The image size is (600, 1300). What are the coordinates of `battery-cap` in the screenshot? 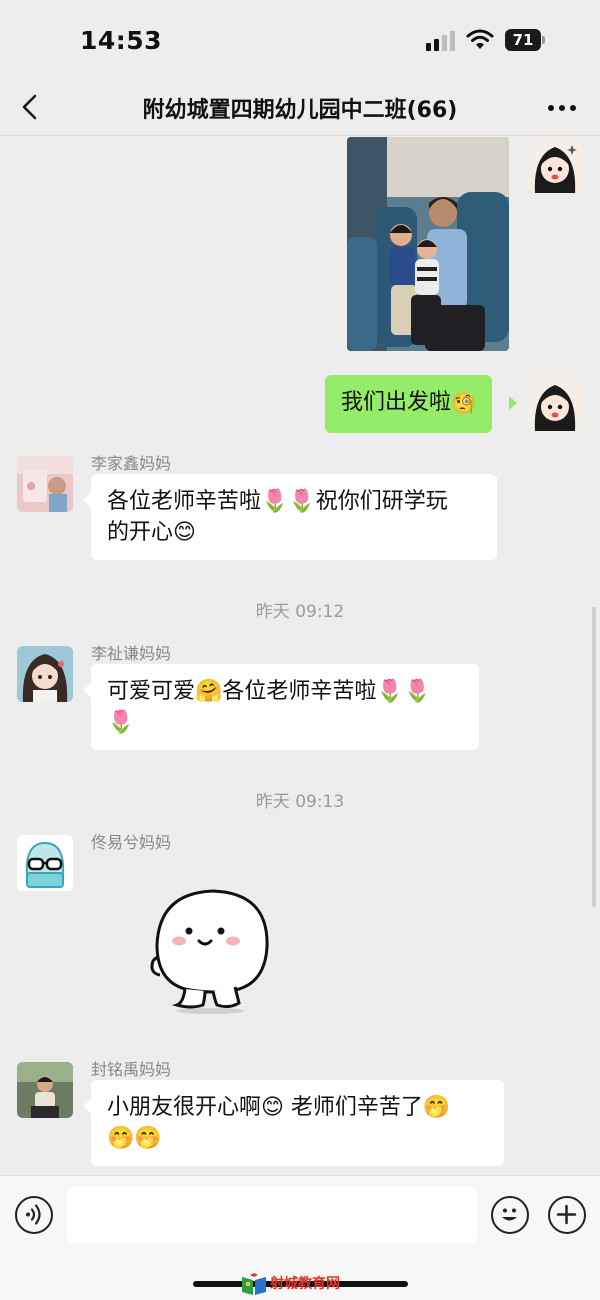 It's located at (543, 40).